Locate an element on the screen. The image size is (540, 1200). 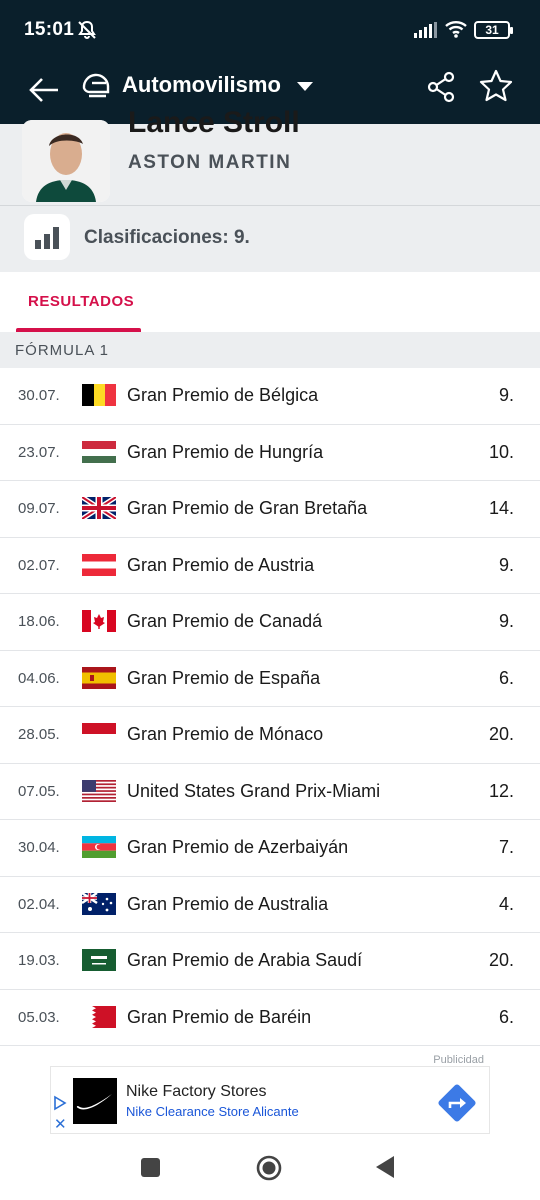
race-date: 05.03. is located at coordinates (39, 1017).